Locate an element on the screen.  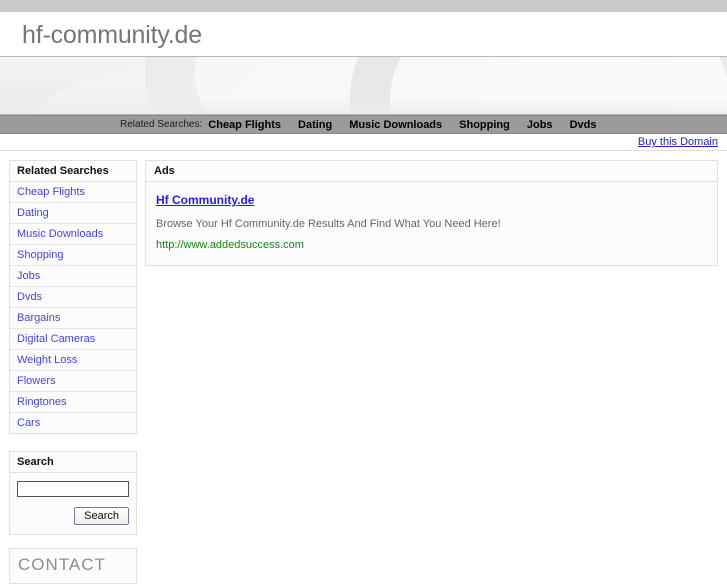
title-band: hf-community.de is located at coordinates (363, 34).